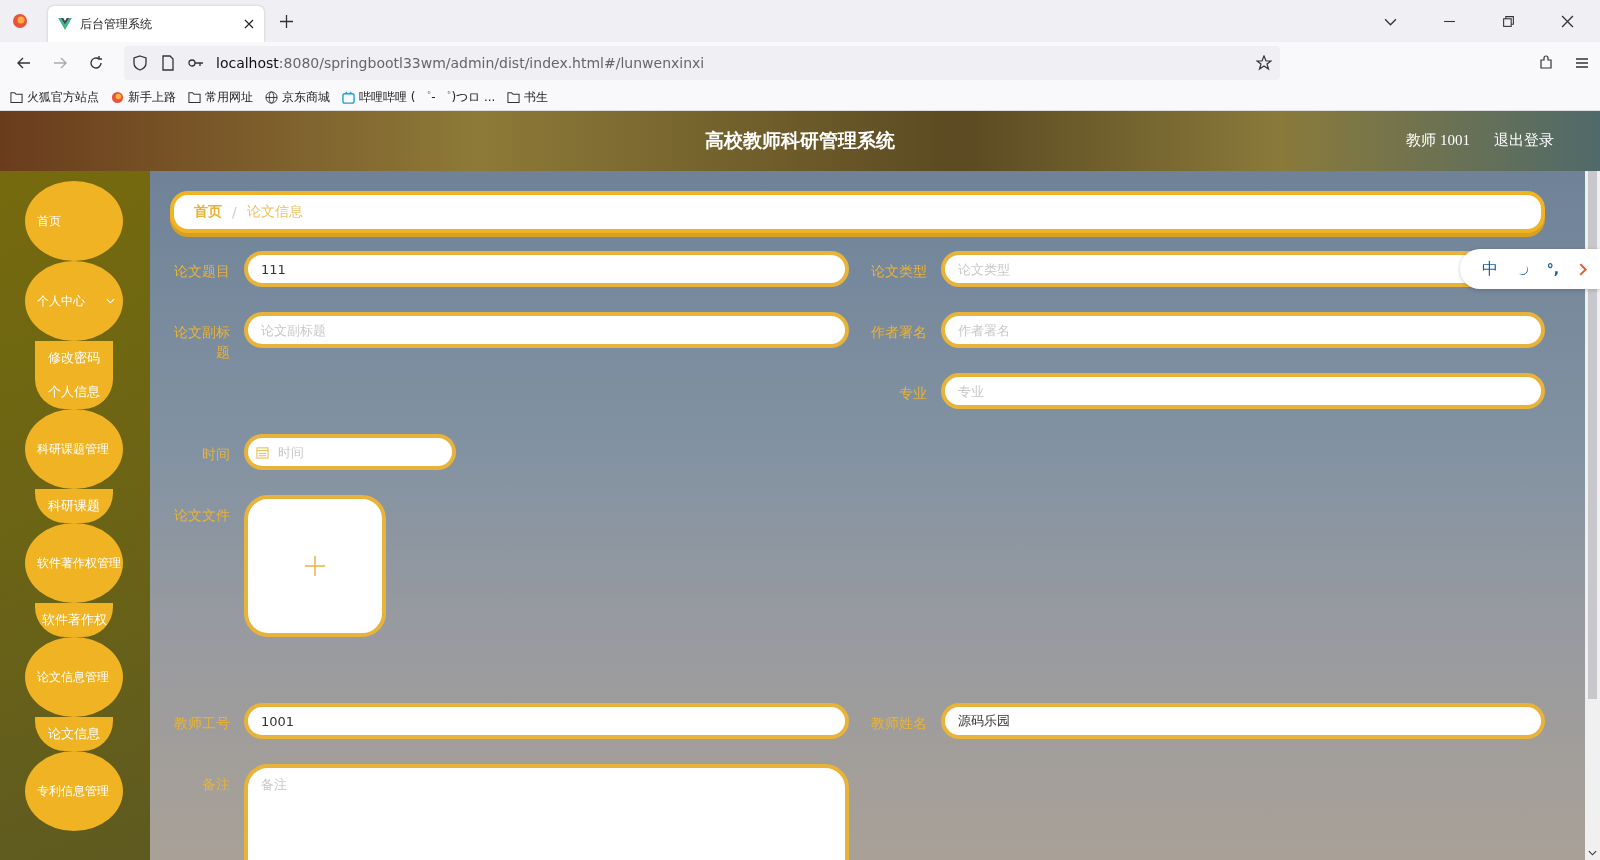  I want to click on field-label: 作者署名, so click(898, 332).